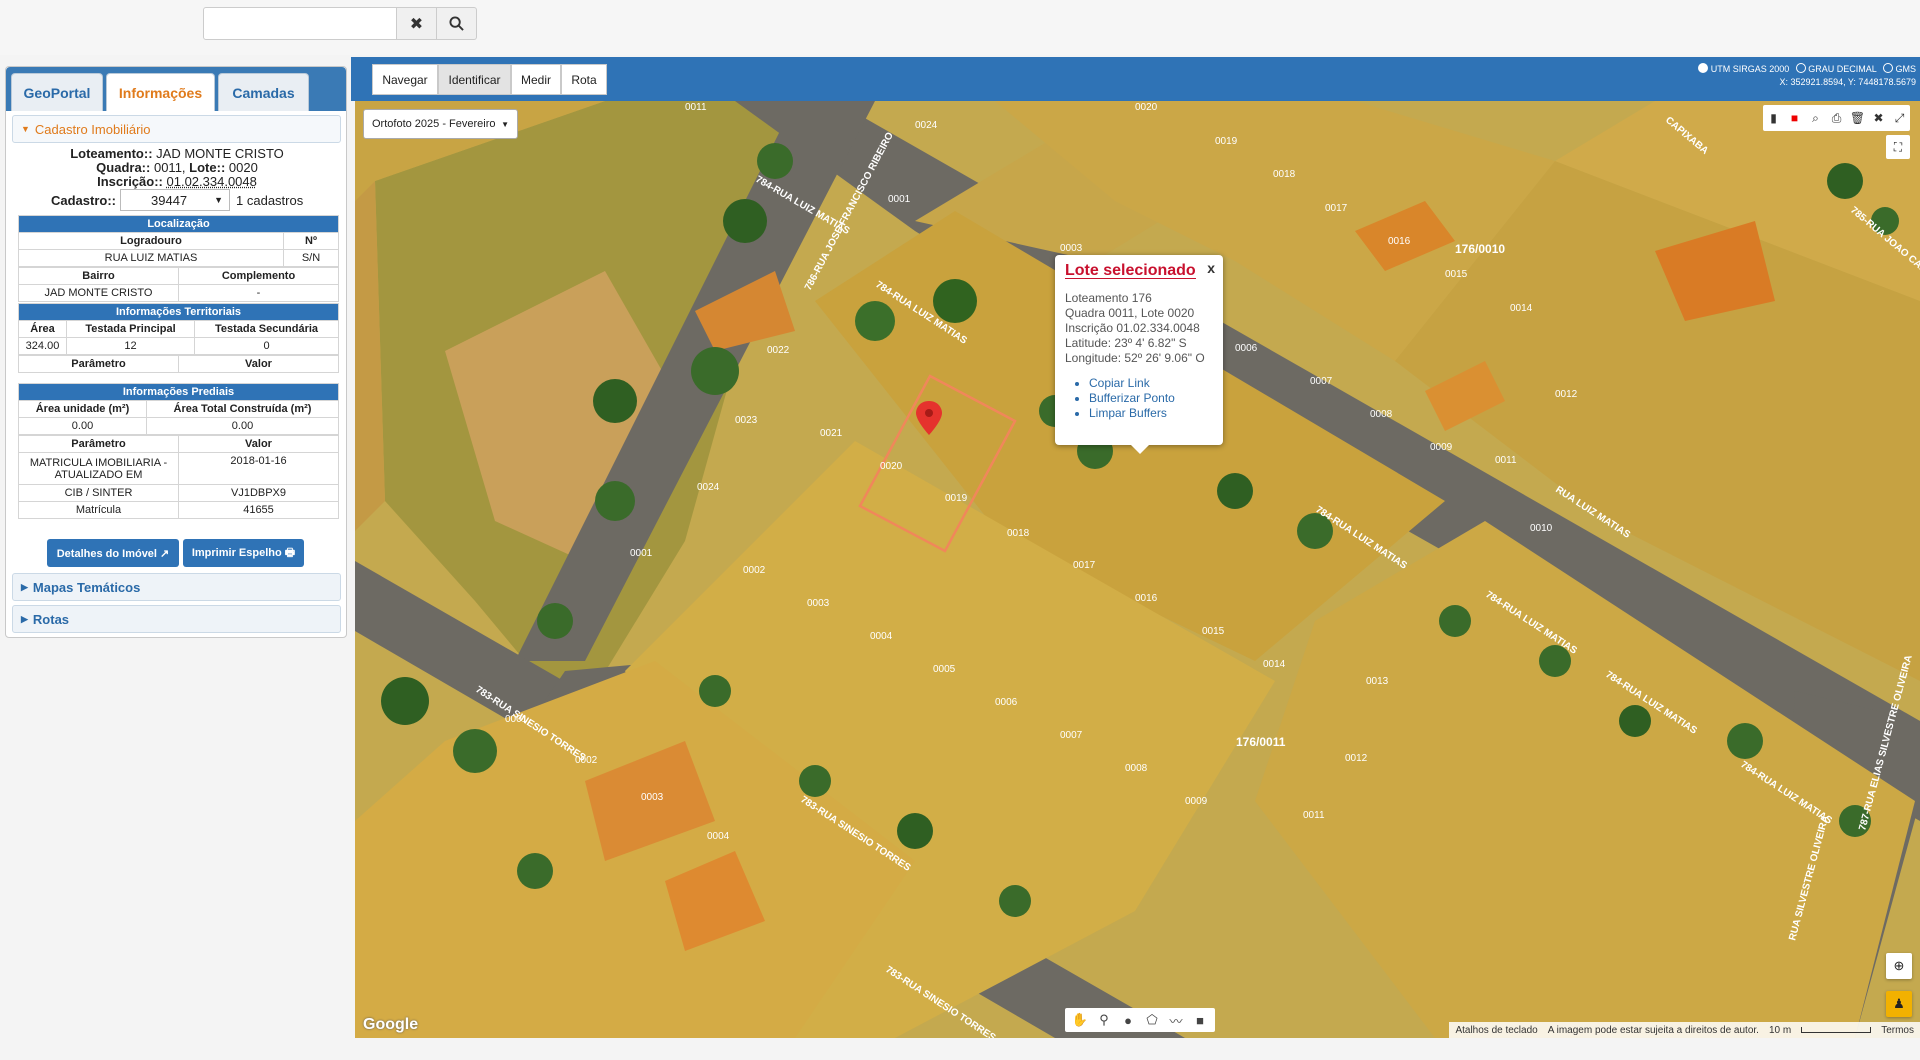  I want to click on copiar-link: Copiar Link, so click(1151, 383).